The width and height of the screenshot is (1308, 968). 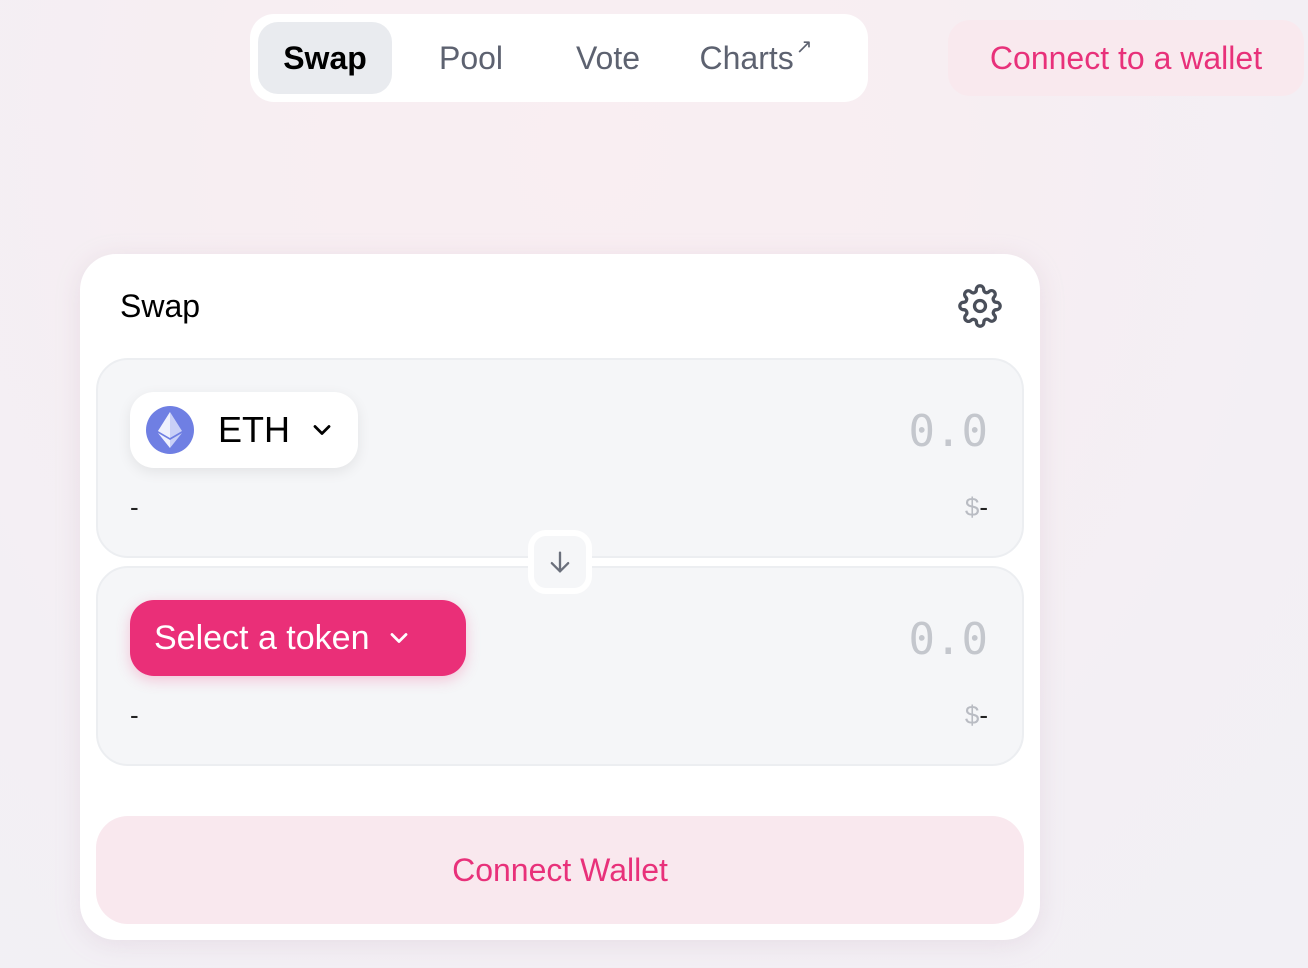 I want to click on input-balance: -, so click(x=134, y=507).